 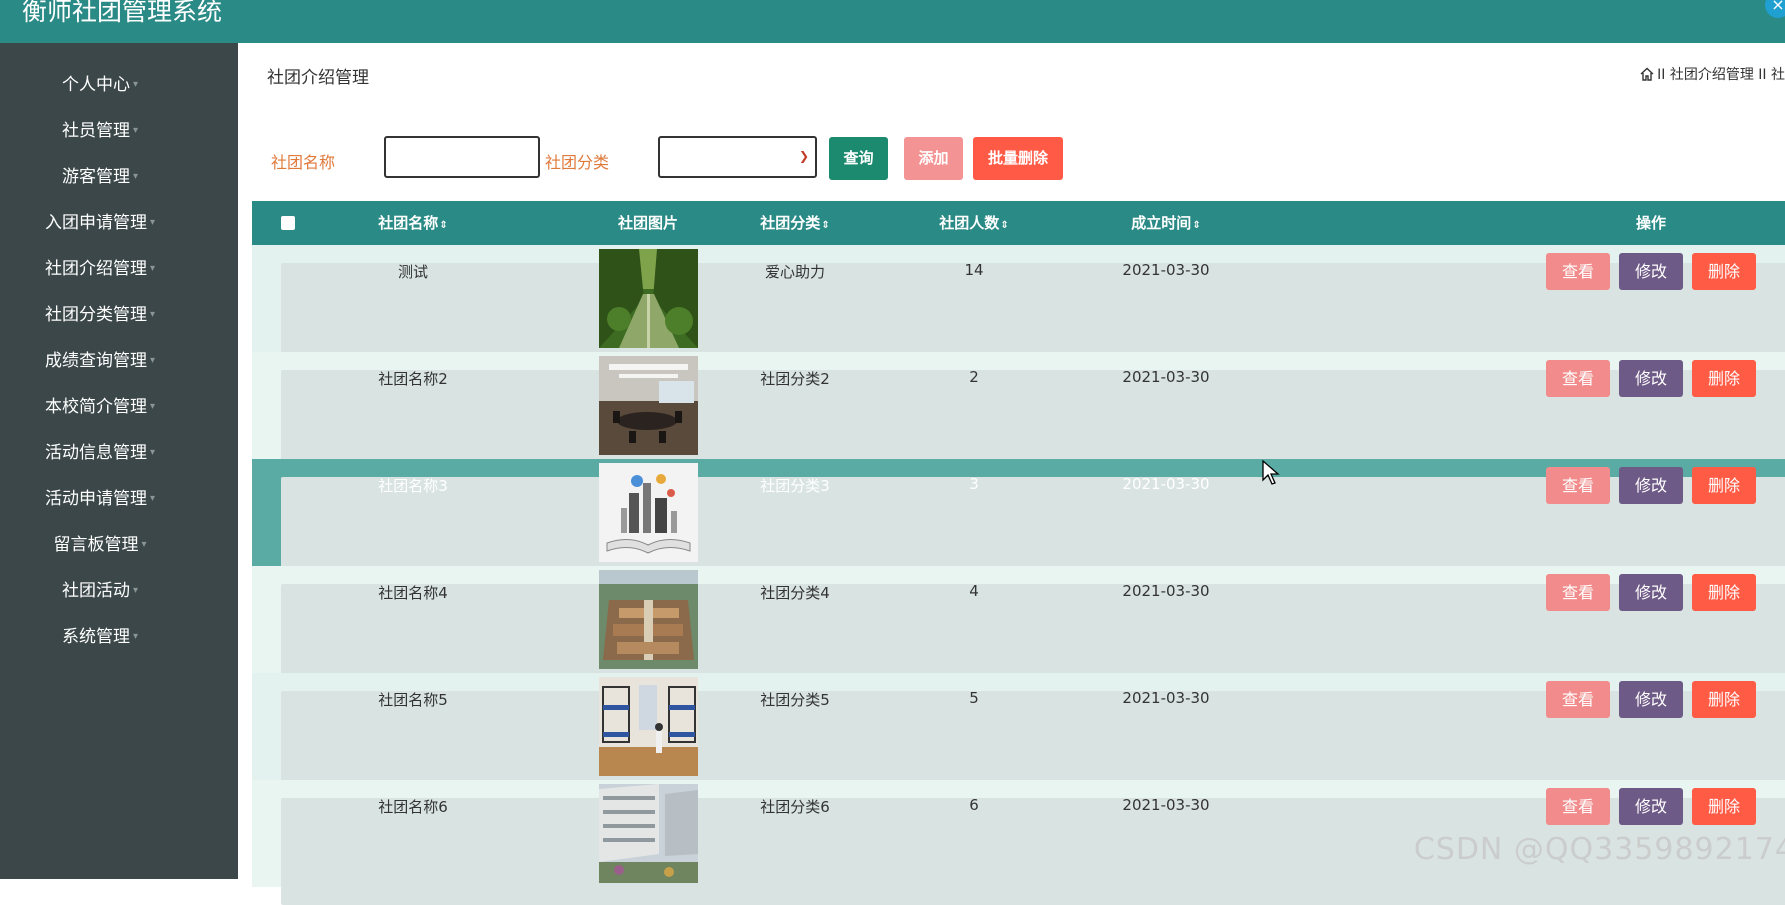 I want to click on sidebar-item-label: 社团分类管理, so click(x=95, y=315).